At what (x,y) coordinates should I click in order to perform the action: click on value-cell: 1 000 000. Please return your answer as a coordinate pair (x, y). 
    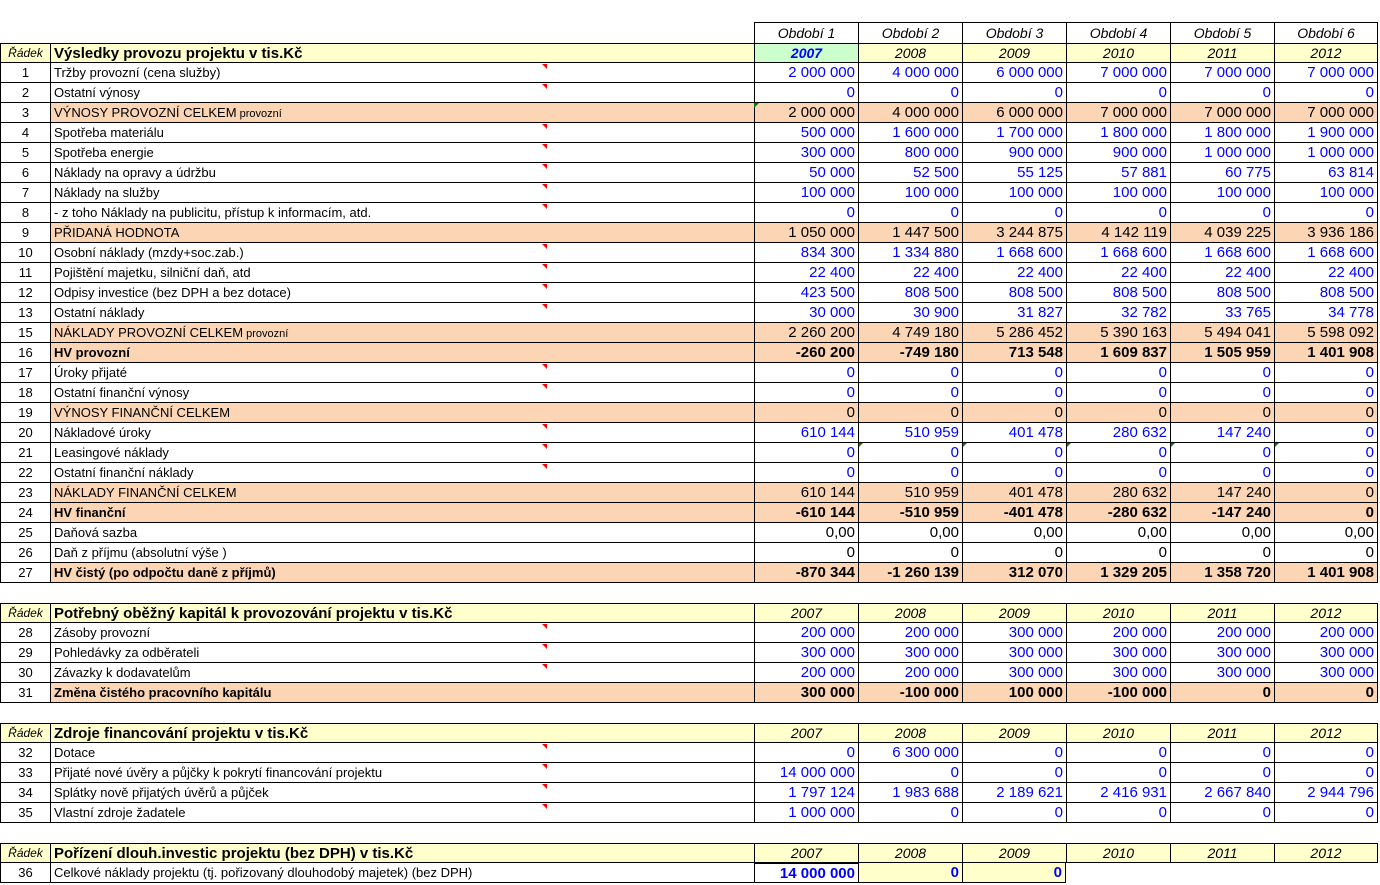
    Looking at the image, I should click on (1222, 153).